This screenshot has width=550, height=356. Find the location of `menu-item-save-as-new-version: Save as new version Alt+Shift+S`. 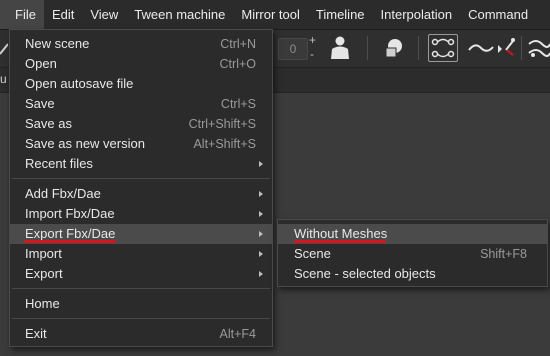

menu-item-save-as-new-version: Save as new version Alt+Shift+S is located at coordinates (141, 144).